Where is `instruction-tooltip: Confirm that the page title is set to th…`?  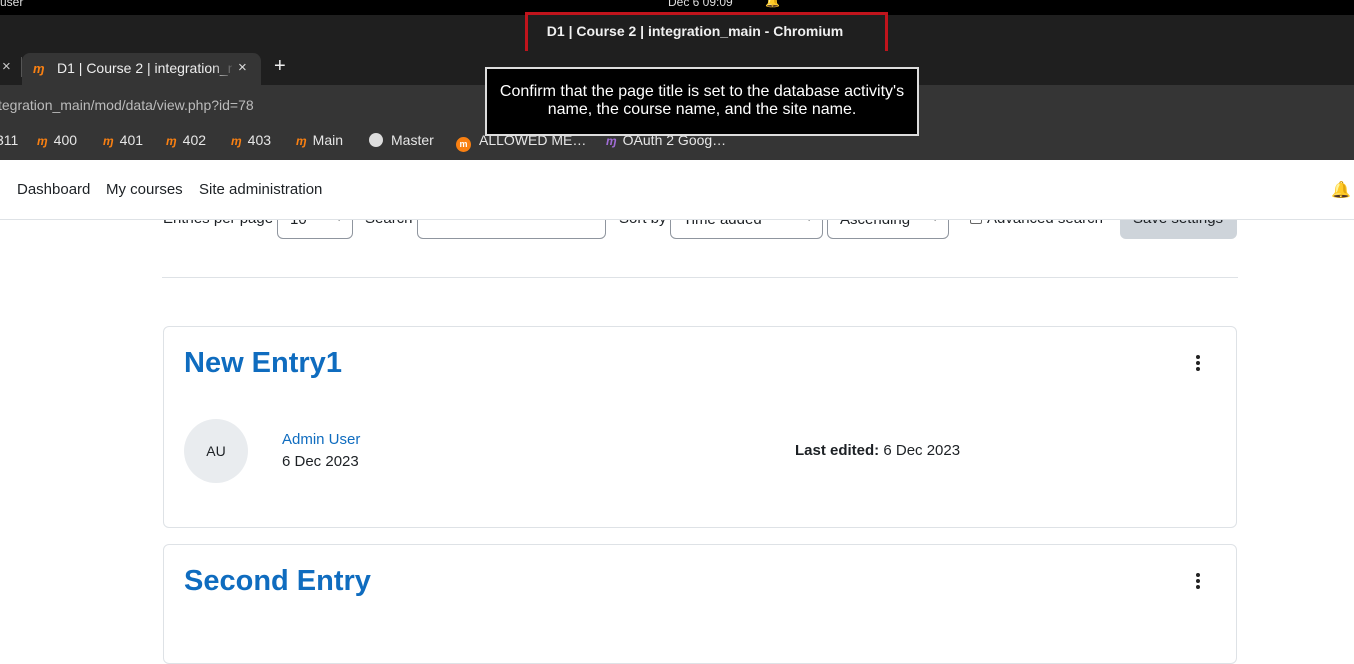
instruction-tooltip: Confirm that the page title is set to th… is located at coordinates (702, 101).